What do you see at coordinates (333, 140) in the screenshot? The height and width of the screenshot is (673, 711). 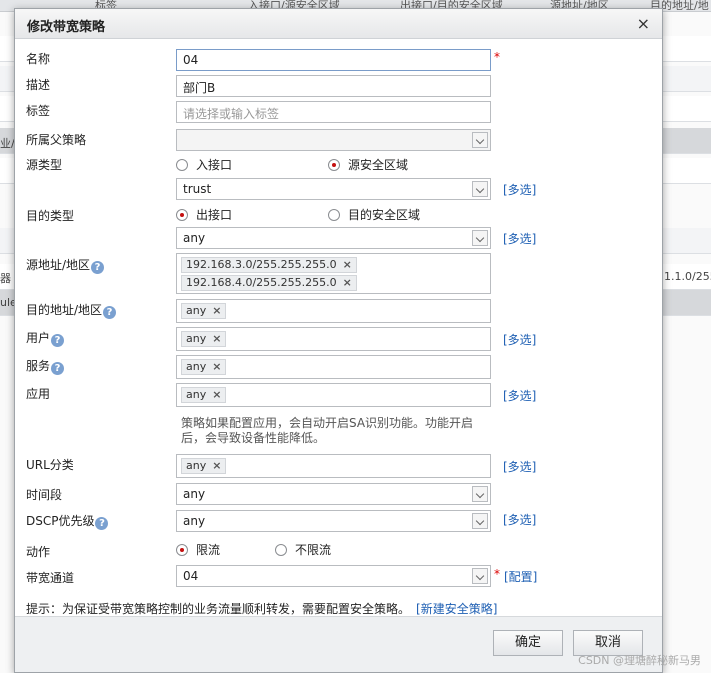 I see `parent-policy-select` at bounding box center [333, 140].